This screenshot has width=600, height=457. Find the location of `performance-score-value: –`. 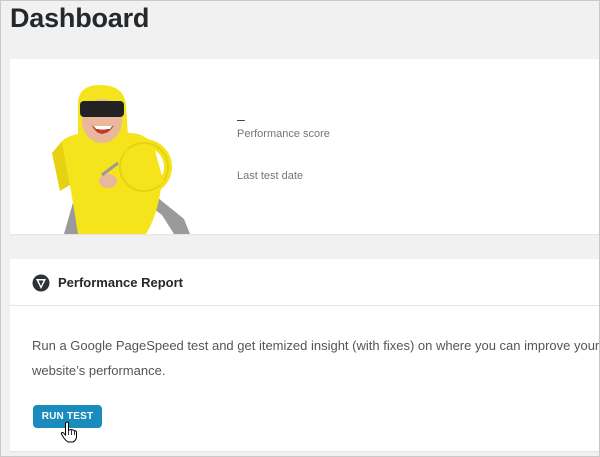

performance-score-value: – is located at coordinates (241, 119).